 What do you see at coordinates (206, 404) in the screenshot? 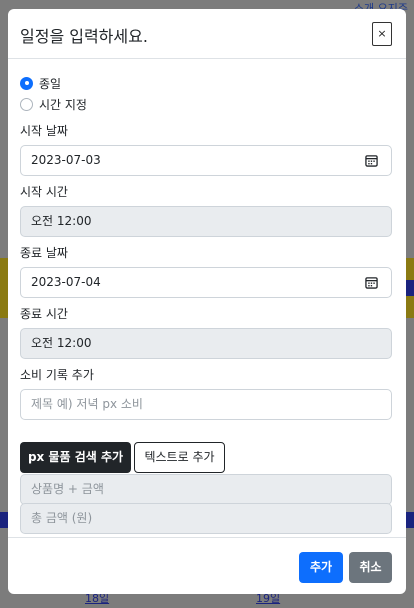
I see `expense-title-input: 제목 예) 저녁 px 소비` at bounding box center [206, 404].